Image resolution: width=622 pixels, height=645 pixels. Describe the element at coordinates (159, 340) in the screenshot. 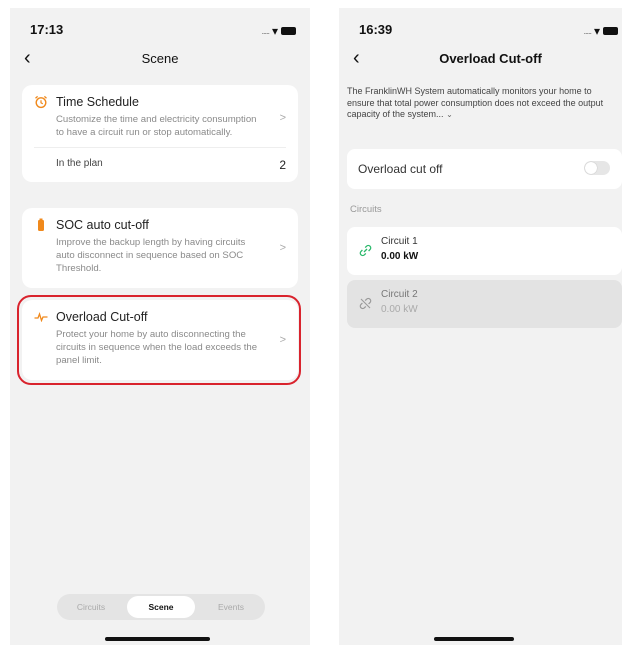

I see `highlight-box` at that location.